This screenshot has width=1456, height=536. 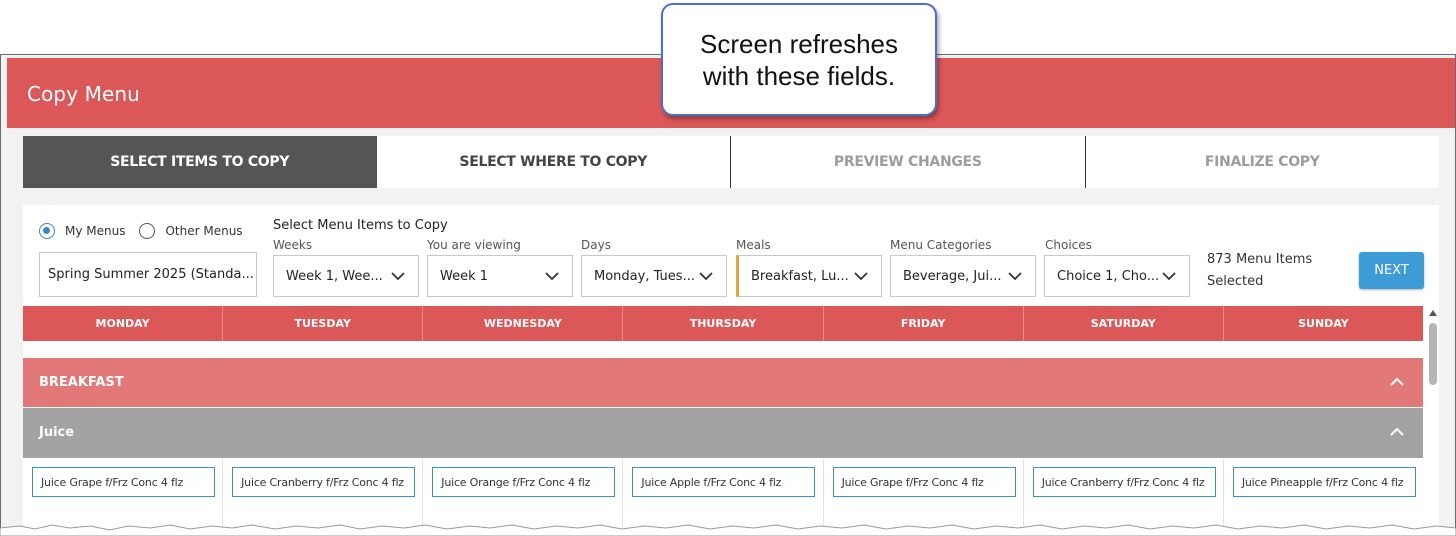 What do you see at coordinates (1324, 482) in the screenshot?
I see `menu-item: Juice Pineapple f/Frz Conc 4 flz` at bounding box center [1324, 482].